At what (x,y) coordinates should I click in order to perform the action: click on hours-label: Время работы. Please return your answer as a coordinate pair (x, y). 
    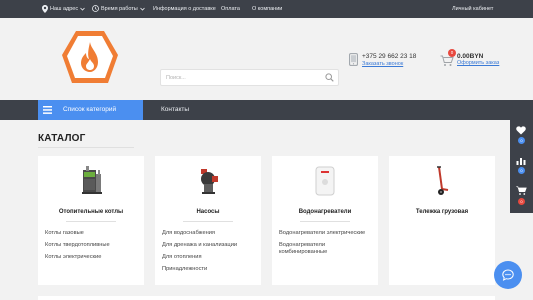
    Looking at the image, I should click on (119, 9).